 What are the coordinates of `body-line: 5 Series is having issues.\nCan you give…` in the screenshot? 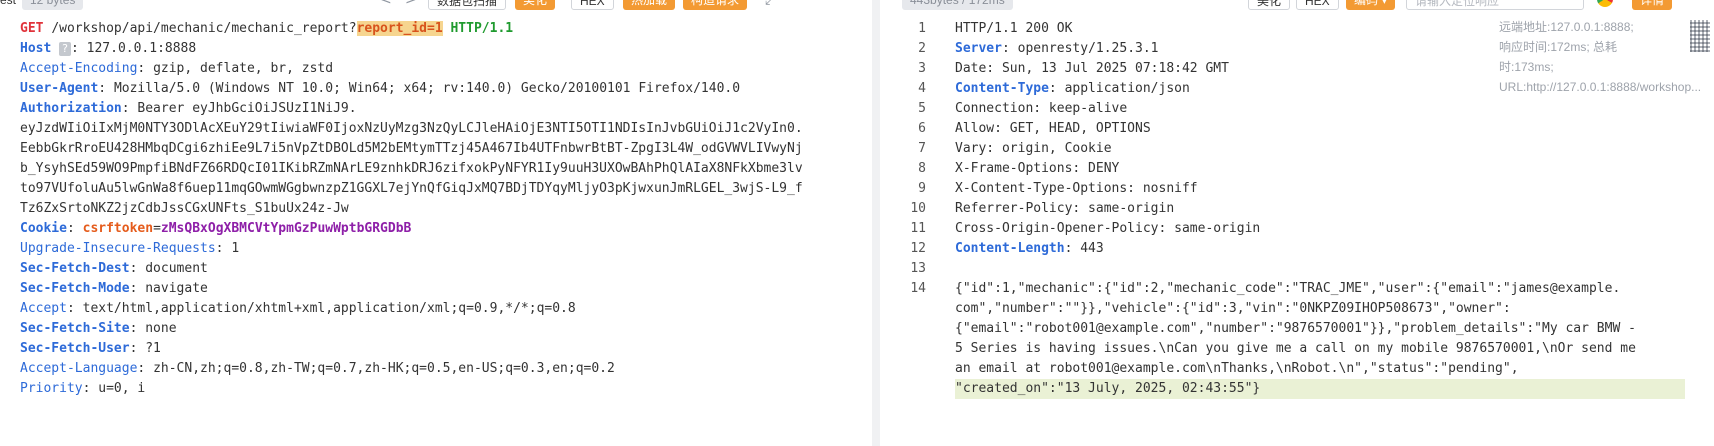 It's located at (1295, 348).